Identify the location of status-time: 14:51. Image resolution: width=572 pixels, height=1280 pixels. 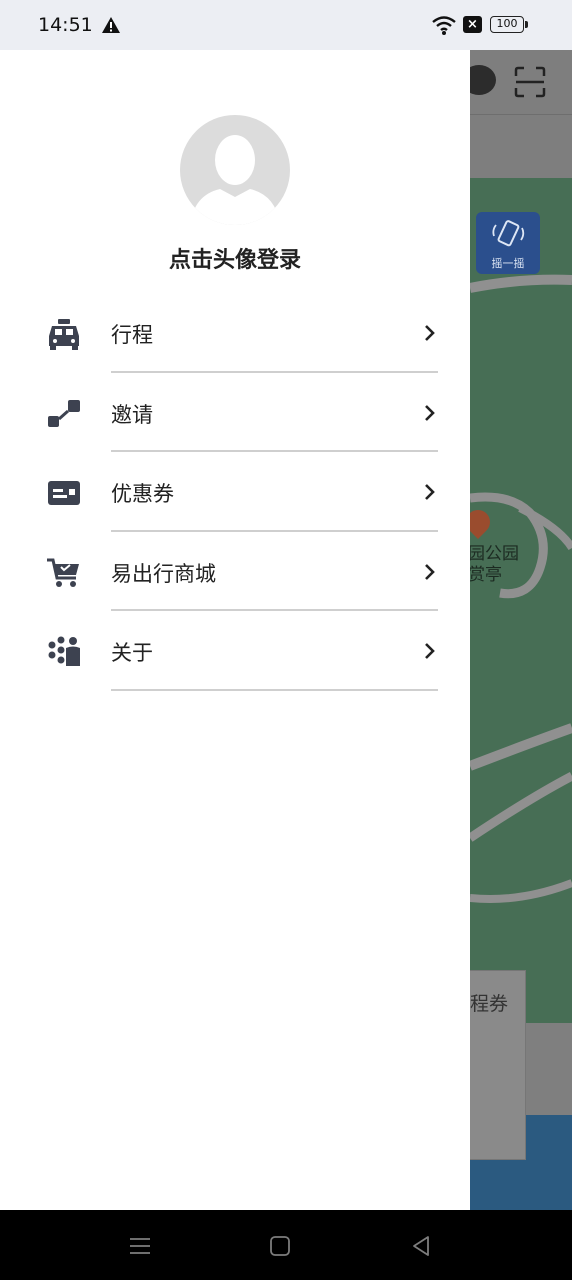
(65, 25).